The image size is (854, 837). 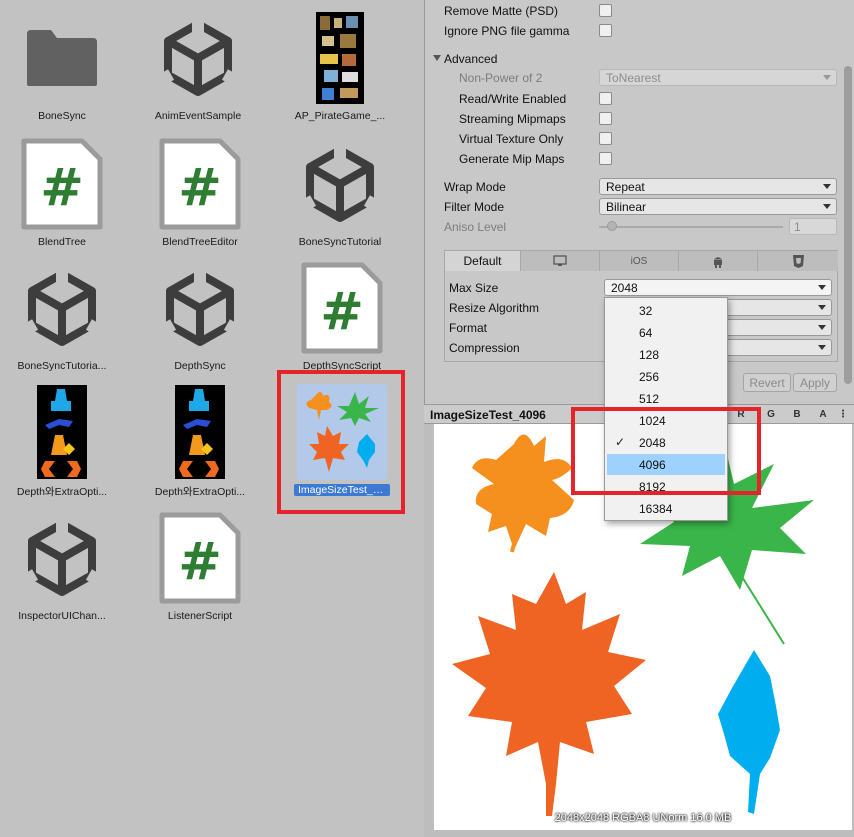 I want to click on advanced-foldout: Advanced, so click(x=639, y=59).